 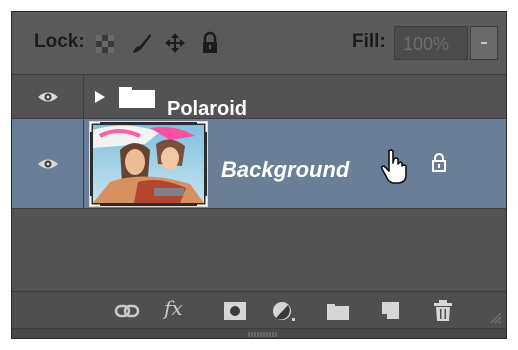 What do you see at coordinates (259, 98) in the screenshot?
I see `layer-row-group: Polaroid` at bounding box center [259, 98].